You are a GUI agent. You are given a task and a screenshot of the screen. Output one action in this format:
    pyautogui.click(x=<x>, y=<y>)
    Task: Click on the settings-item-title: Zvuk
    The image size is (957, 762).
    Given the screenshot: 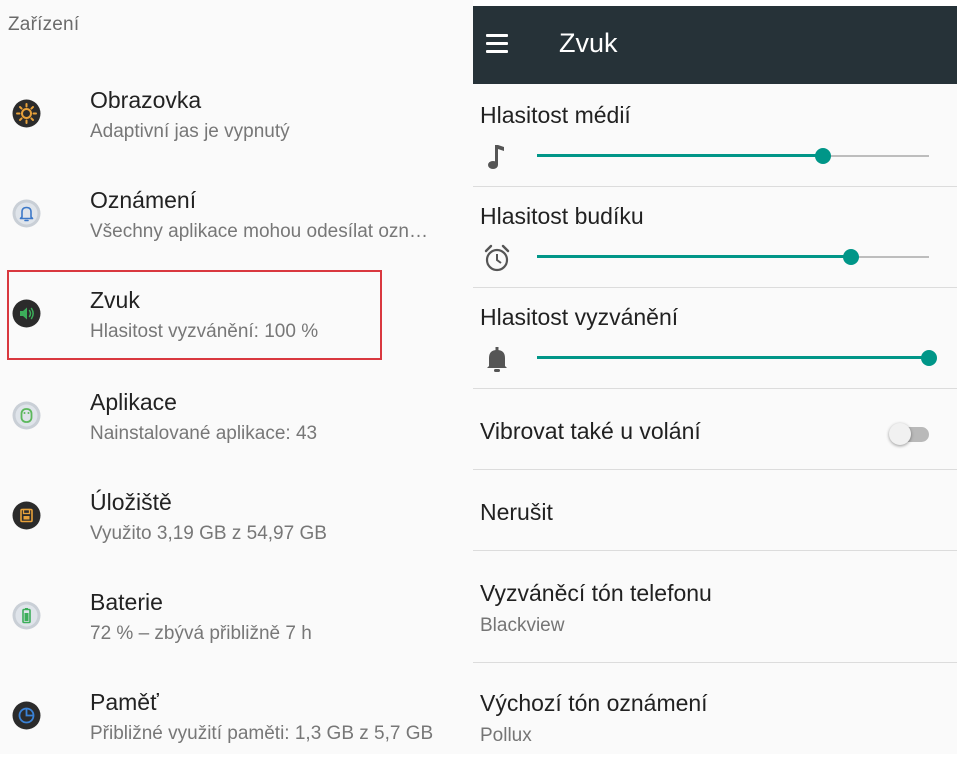 What is the action you would take?
    pyautogui.click(x=115, y=300)
    